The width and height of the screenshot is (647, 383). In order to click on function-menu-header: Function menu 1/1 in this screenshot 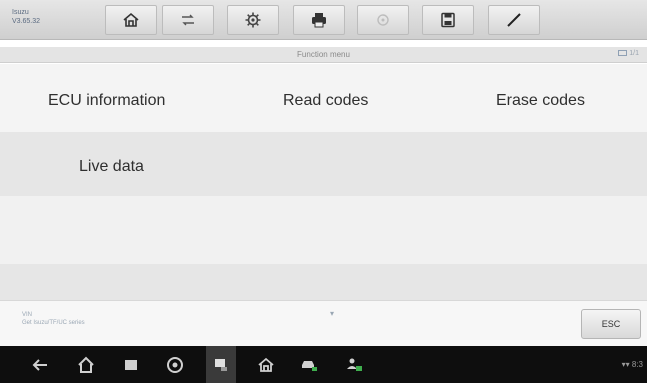, I will do `click(323, 55)`.